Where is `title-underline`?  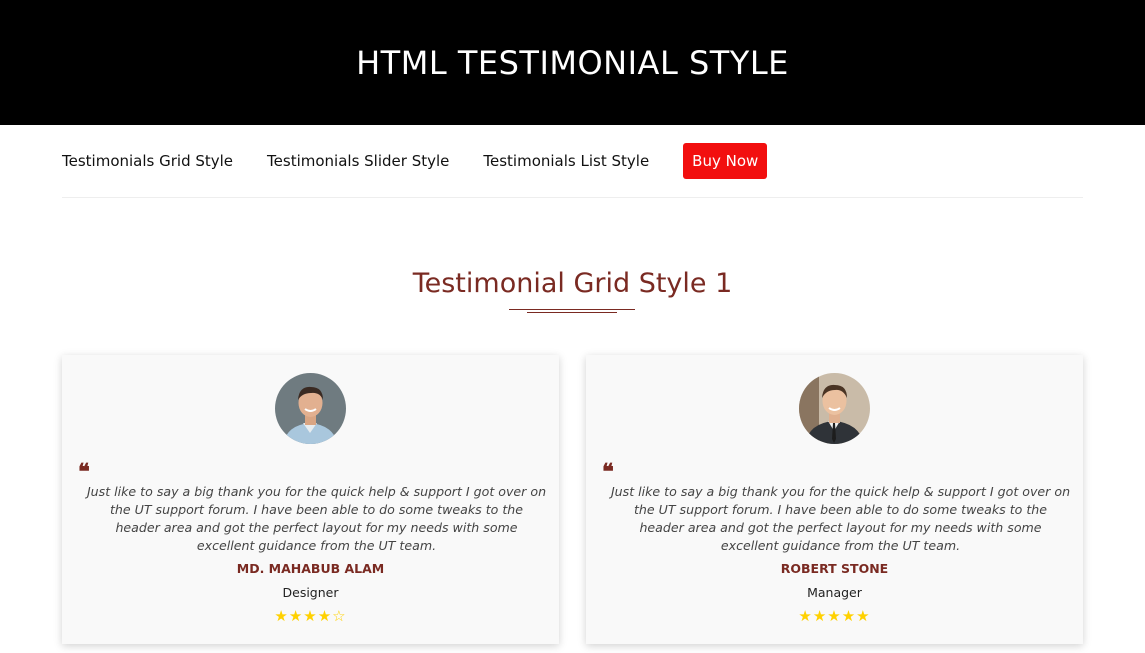
title-underline is located at coordinates (572, 309).